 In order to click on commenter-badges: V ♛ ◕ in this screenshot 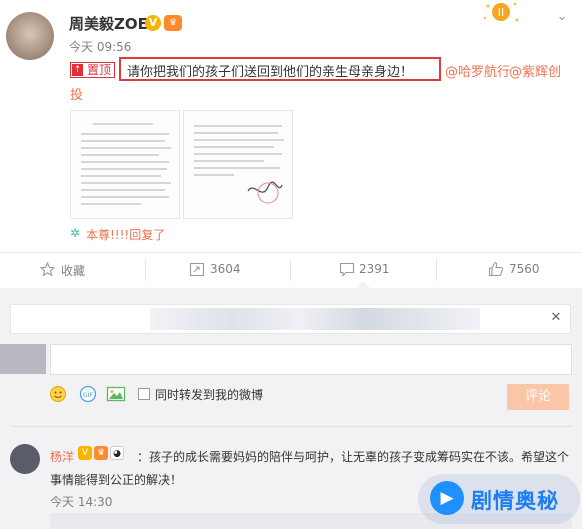, I will do `click(102, 453)`.